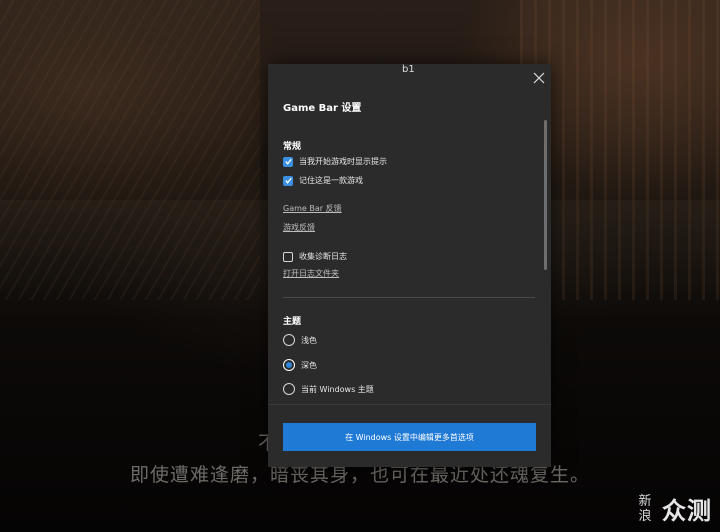 This screenshot has width=720, height=532. What do you see at coordinates (299, 227) in the screenshot?
I see `link-game-feedback: 游戏反馈` at bounding box center [299, 227].